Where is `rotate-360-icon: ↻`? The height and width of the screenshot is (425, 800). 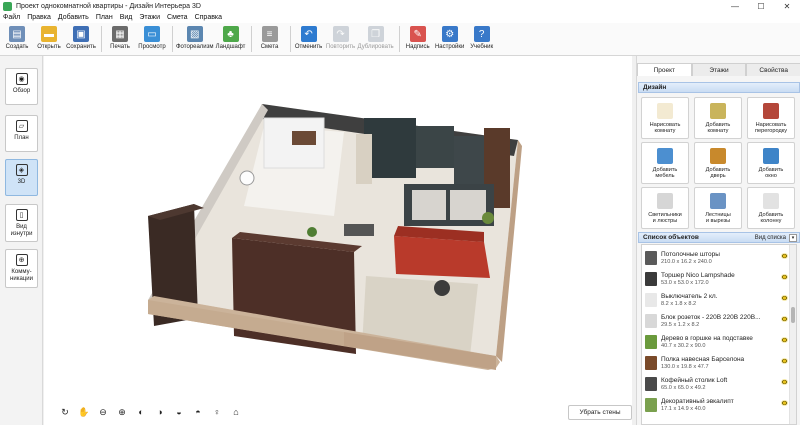
rotate-360-icon: ↻ is located at coordinates (65, 412).